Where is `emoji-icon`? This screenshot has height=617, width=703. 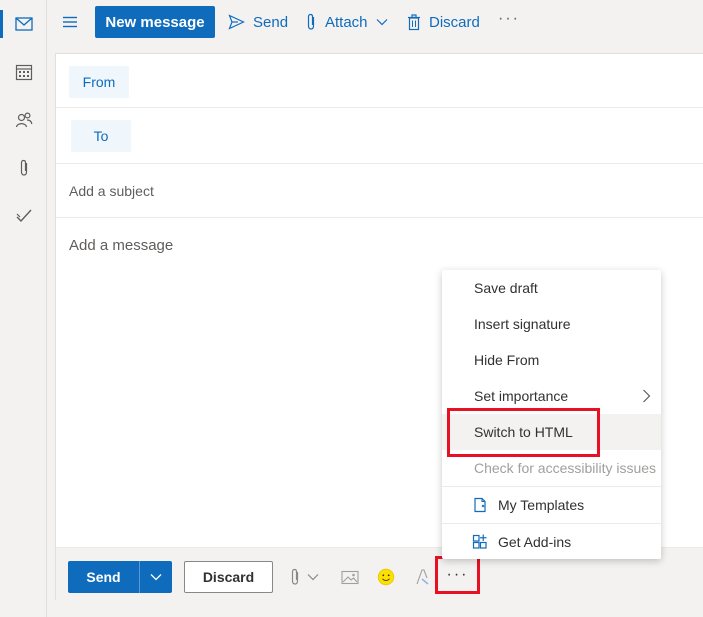 emoji-icon is located at coordinates (386, 577).